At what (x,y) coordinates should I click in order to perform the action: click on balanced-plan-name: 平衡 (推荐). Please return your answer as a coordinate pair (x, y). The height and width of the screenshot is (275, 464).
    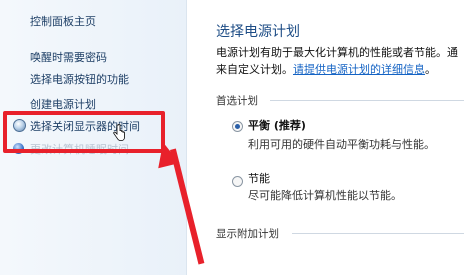
    Looking at the image, I should click on (277, 125).